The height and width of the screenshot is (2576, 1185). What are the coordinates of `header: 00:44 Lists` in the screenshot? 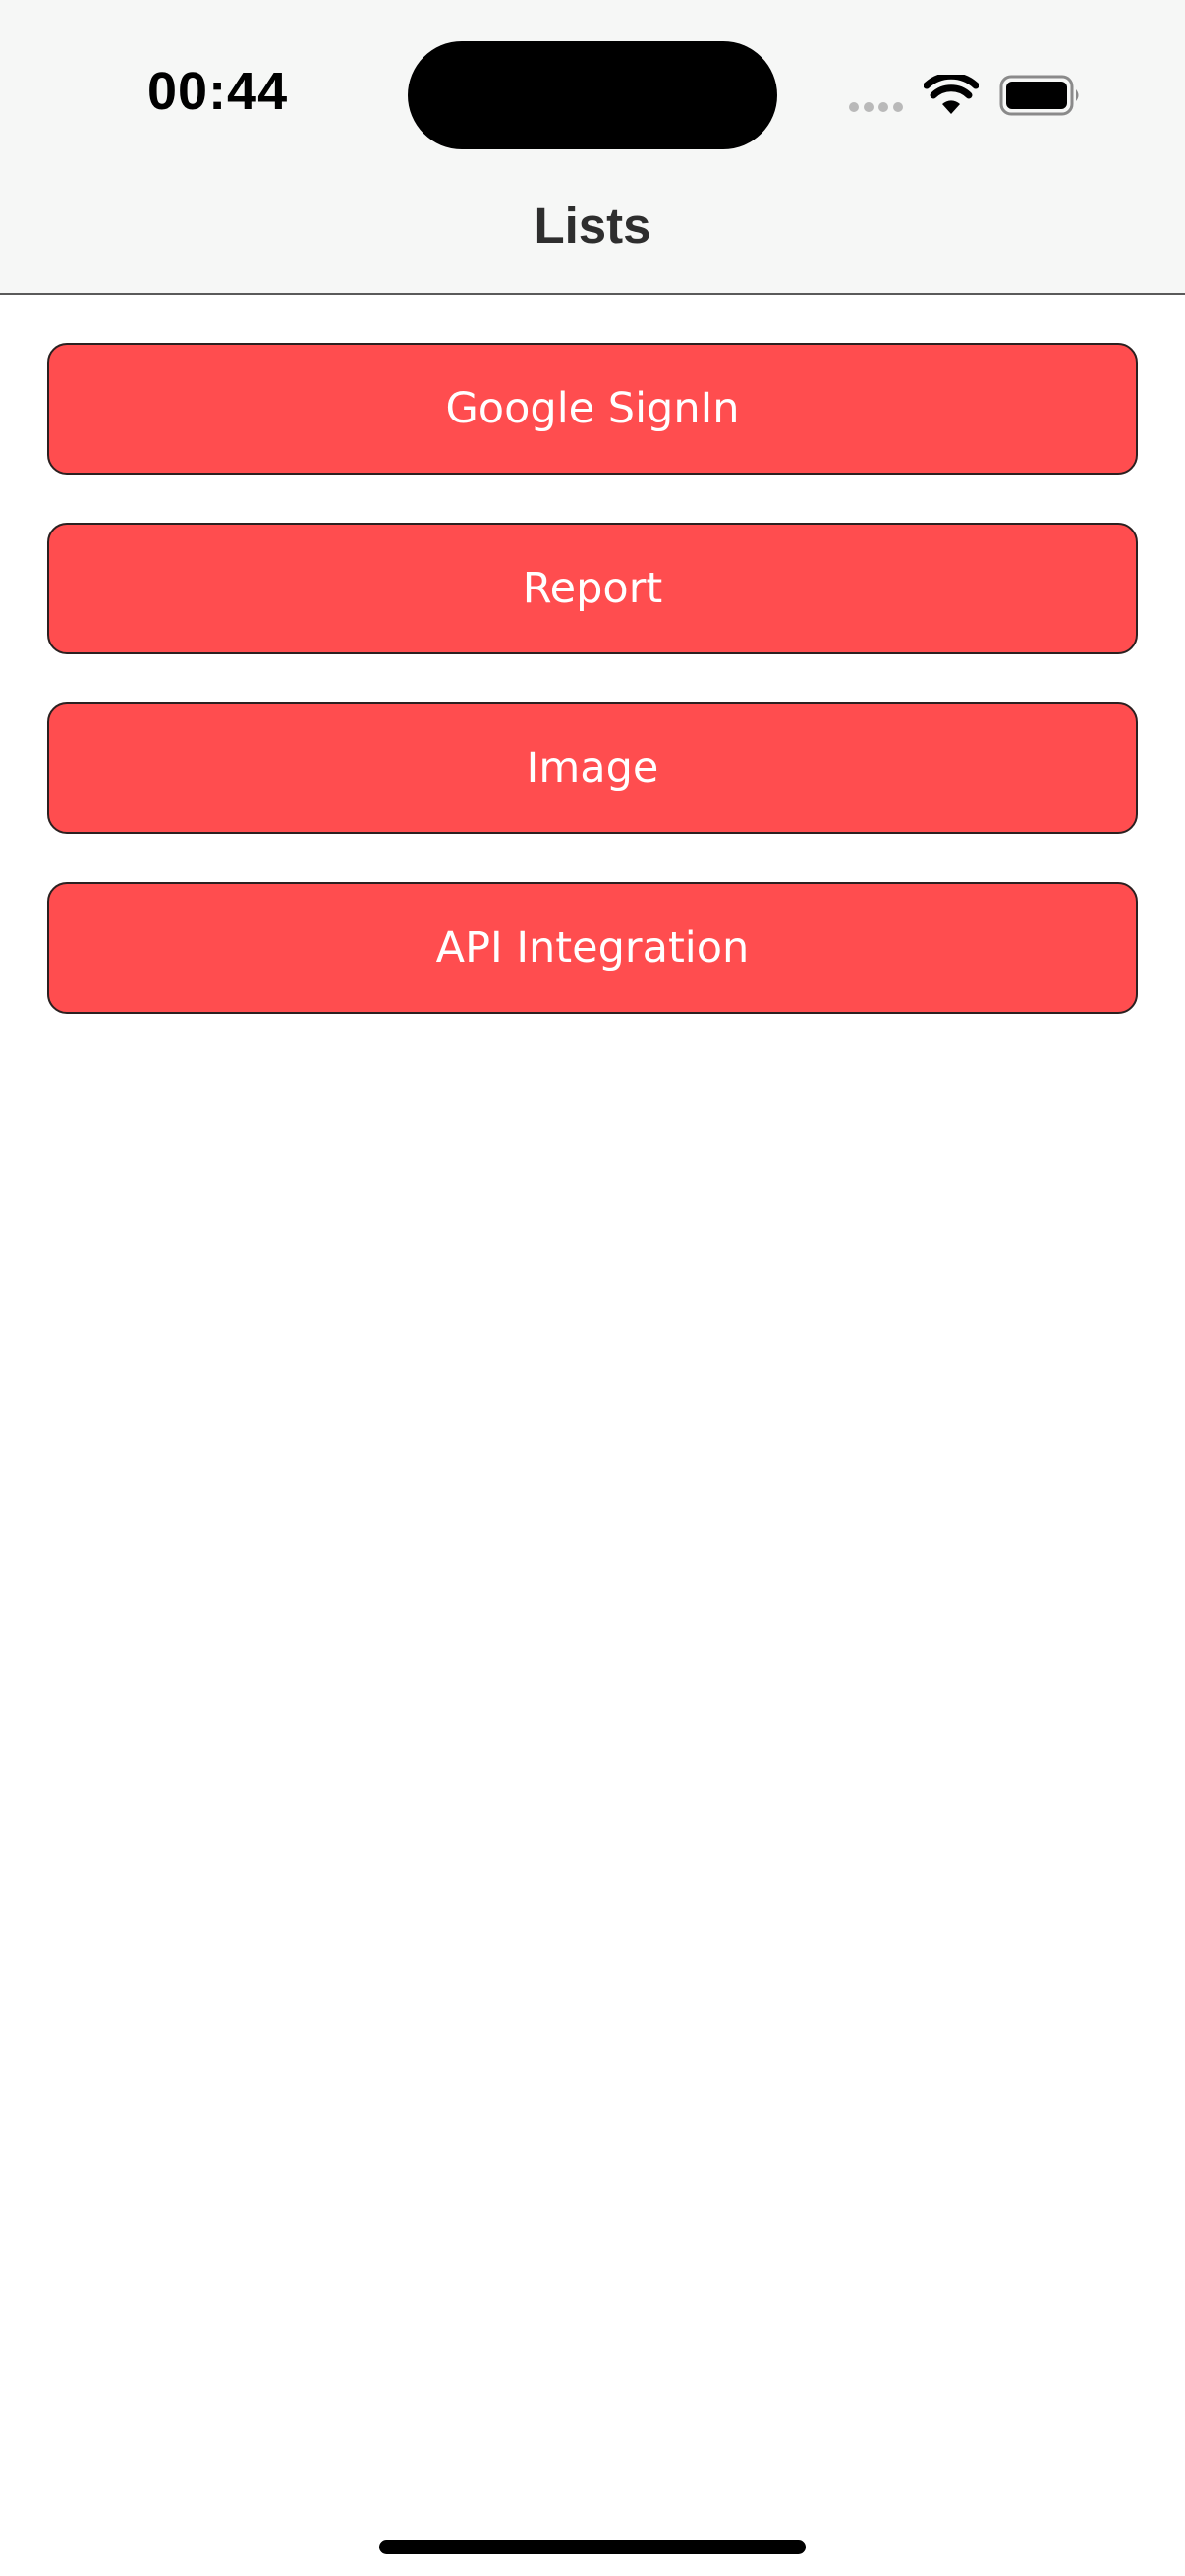 It's located at (592, 147).